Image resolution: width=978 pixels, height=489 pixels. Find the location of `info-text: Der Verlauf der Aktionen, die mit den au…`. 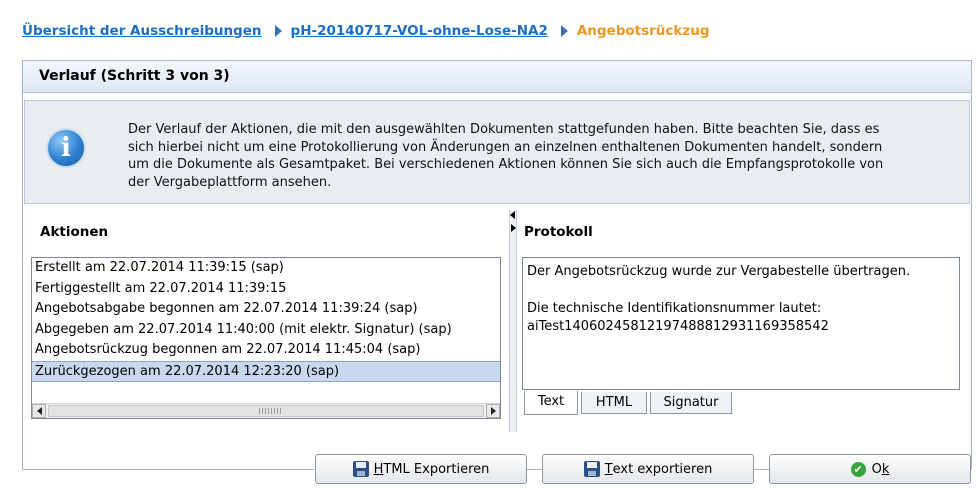

info-text: Der Verlauf der Aktionen, die mit den au… is located at coordinates (538, 156).